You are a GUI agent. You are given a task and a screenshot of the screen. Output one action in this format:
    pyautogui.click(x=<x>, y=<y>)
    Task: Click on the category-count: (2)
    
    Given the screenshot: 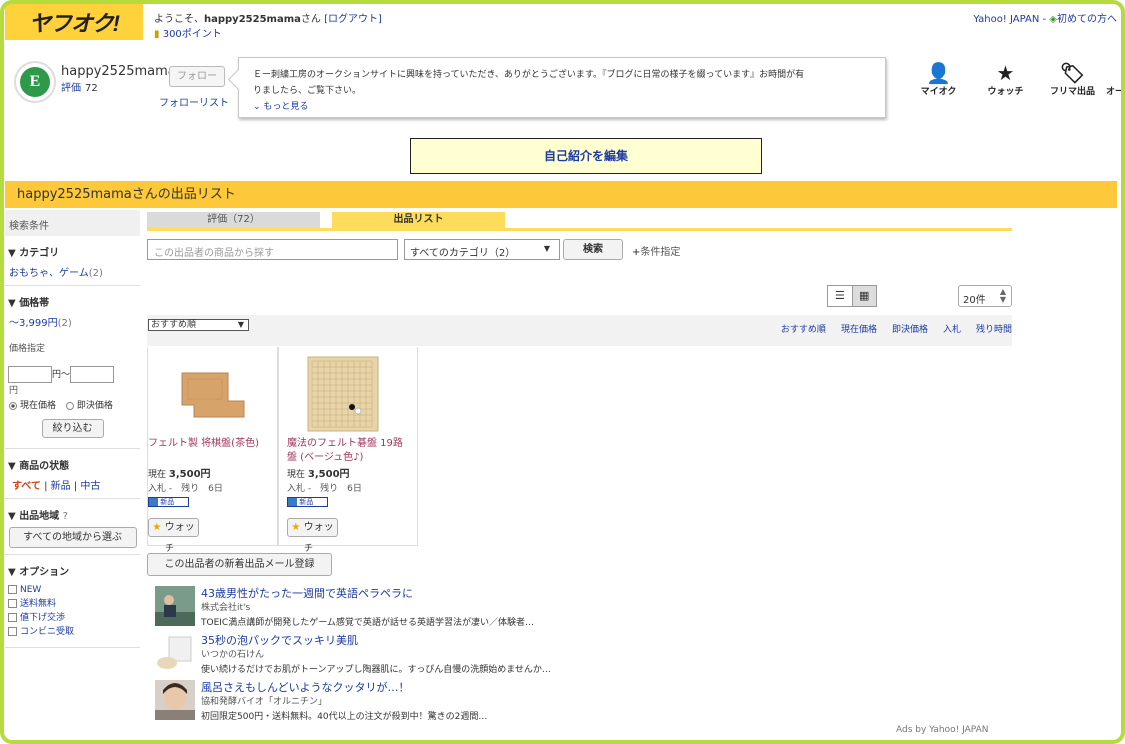 What is the action you would take?
    pyautogui.click(x=95, y=273)
    